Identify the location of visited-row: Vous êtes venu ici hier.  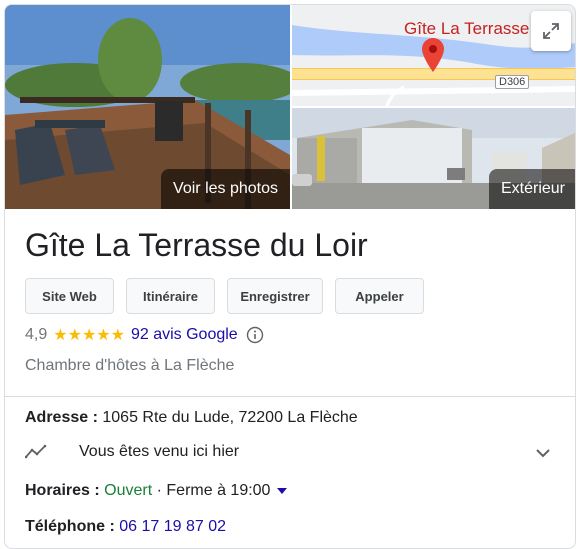
(132, 452).